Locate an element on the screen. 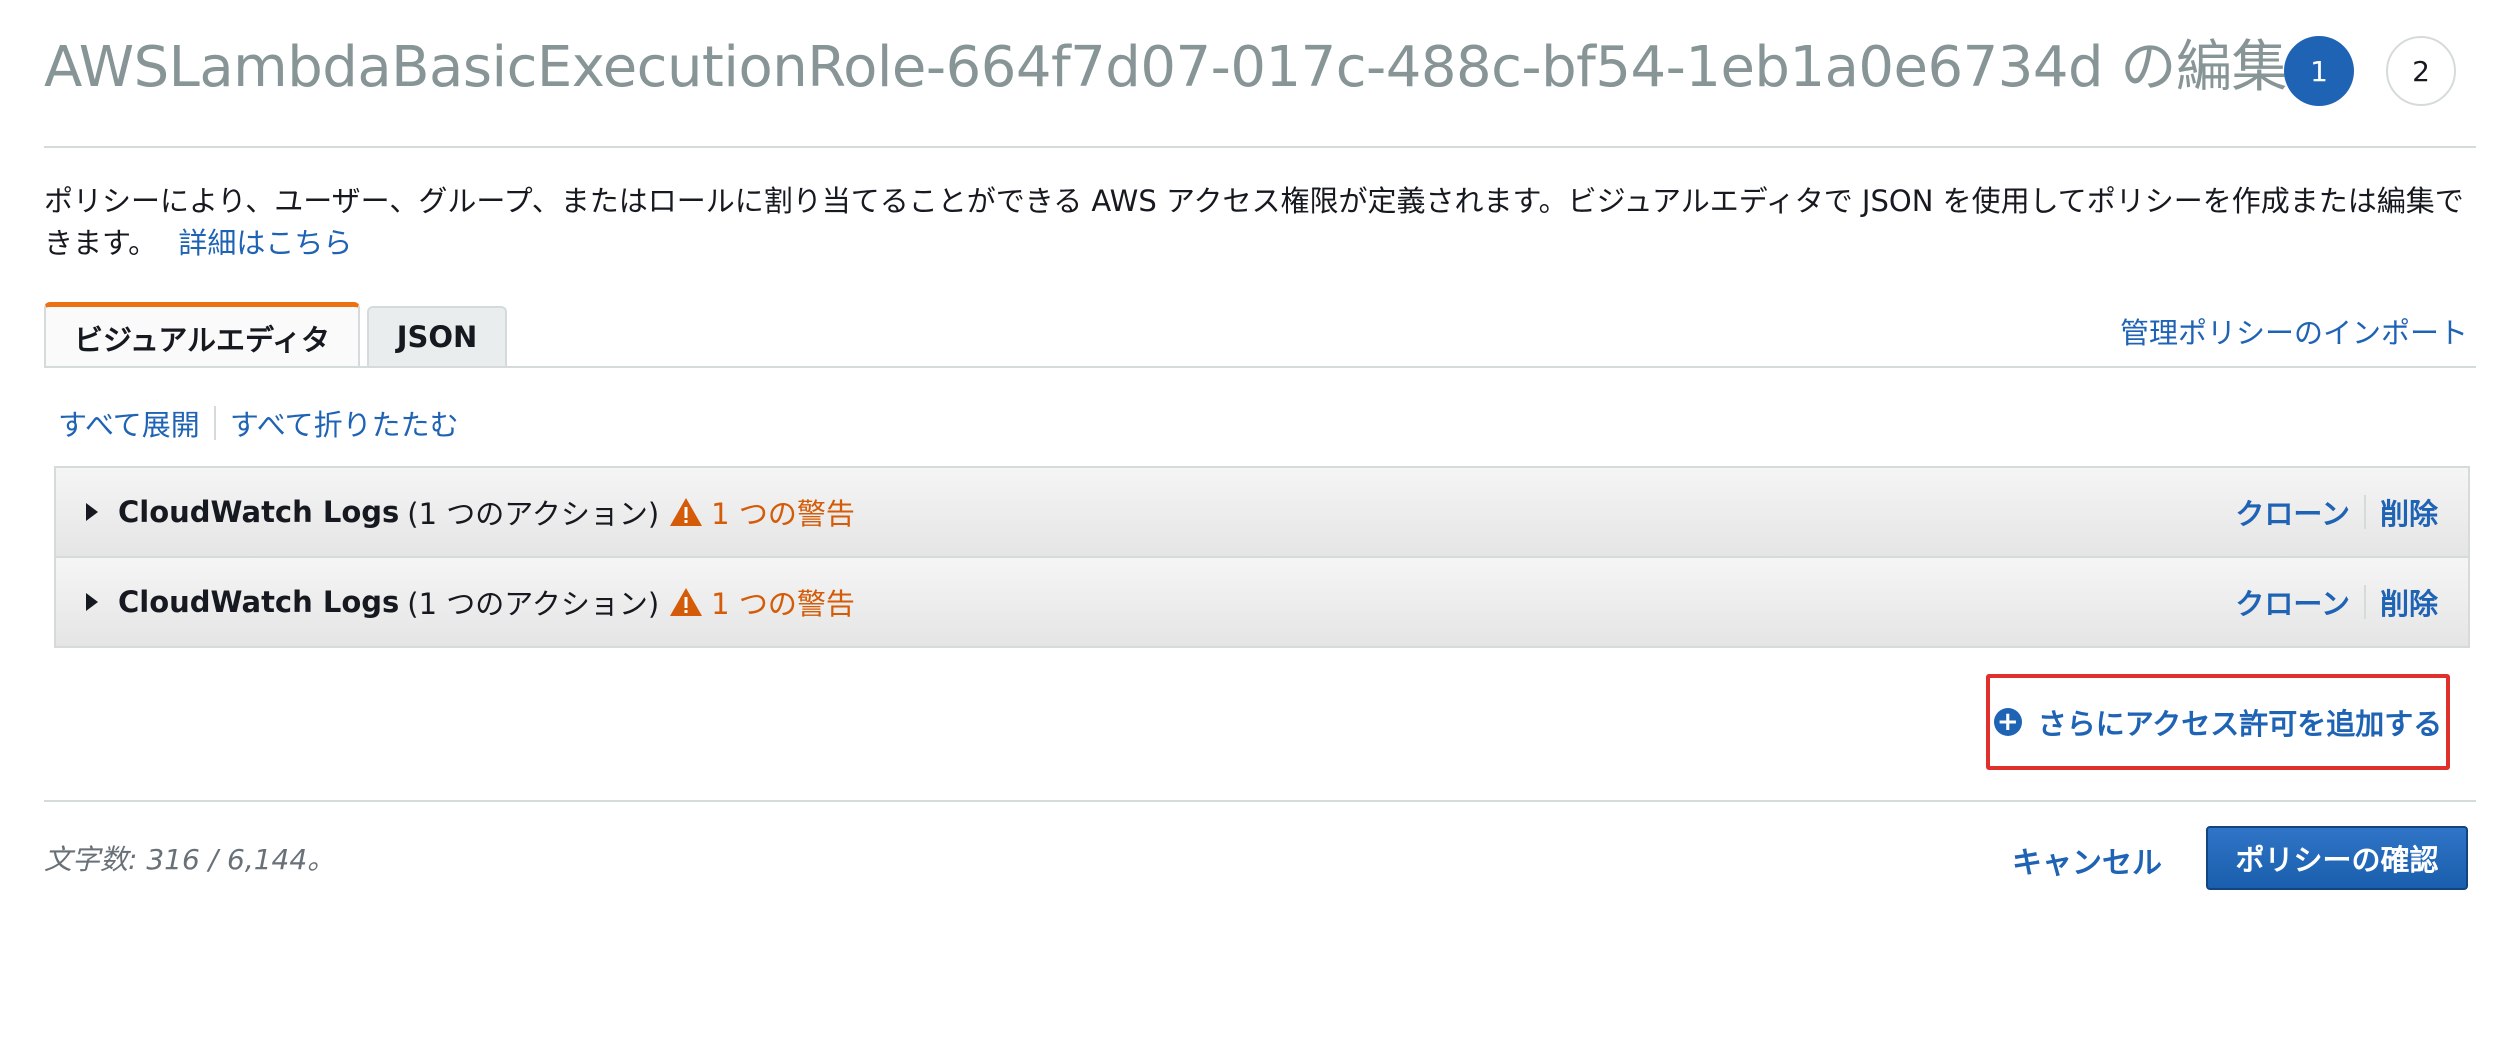 The width and height of the screenshot is (2520, 1056). plus-circle-icon: + is located at coordinates (2007, 722).